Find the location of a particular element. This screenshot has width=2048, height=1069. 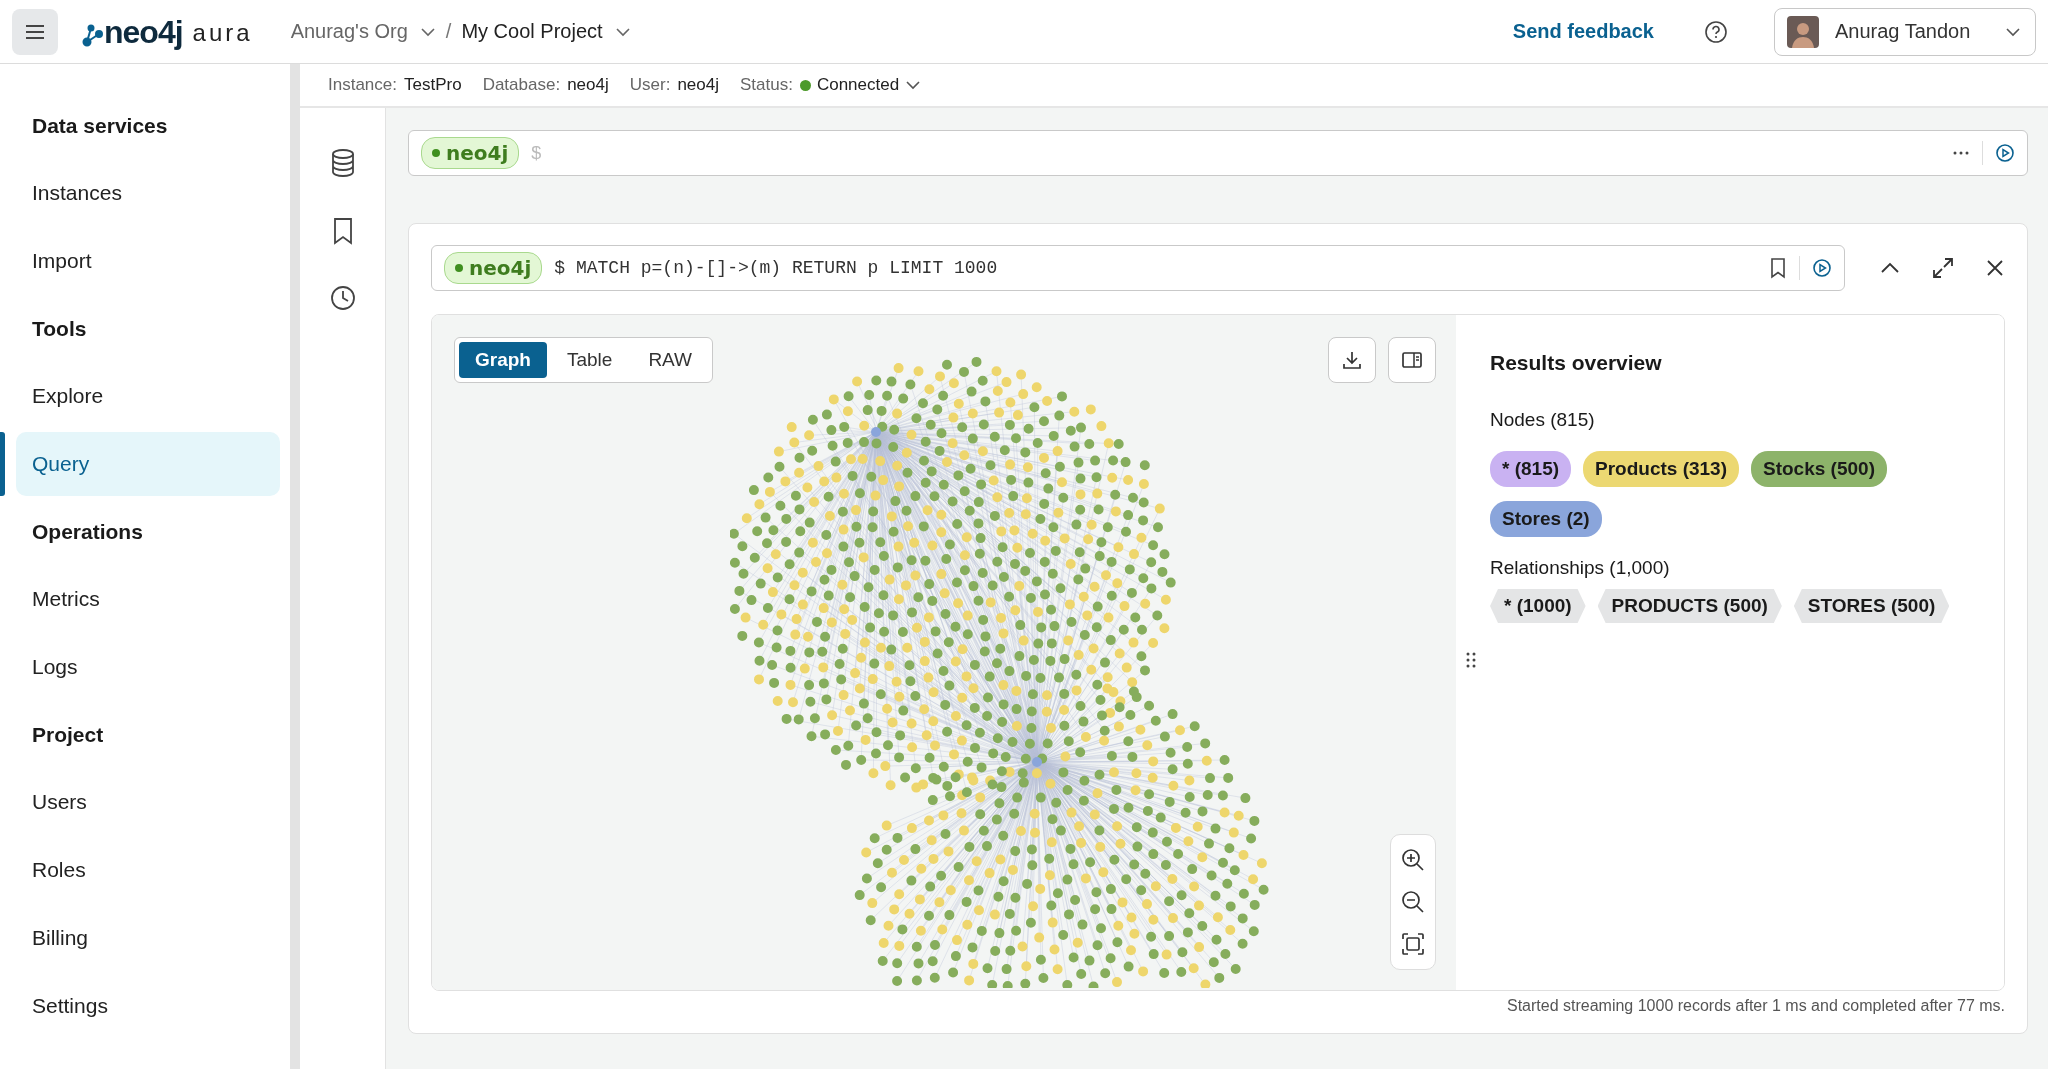

sidebar-item: Query is located at coordinates (148, 464).